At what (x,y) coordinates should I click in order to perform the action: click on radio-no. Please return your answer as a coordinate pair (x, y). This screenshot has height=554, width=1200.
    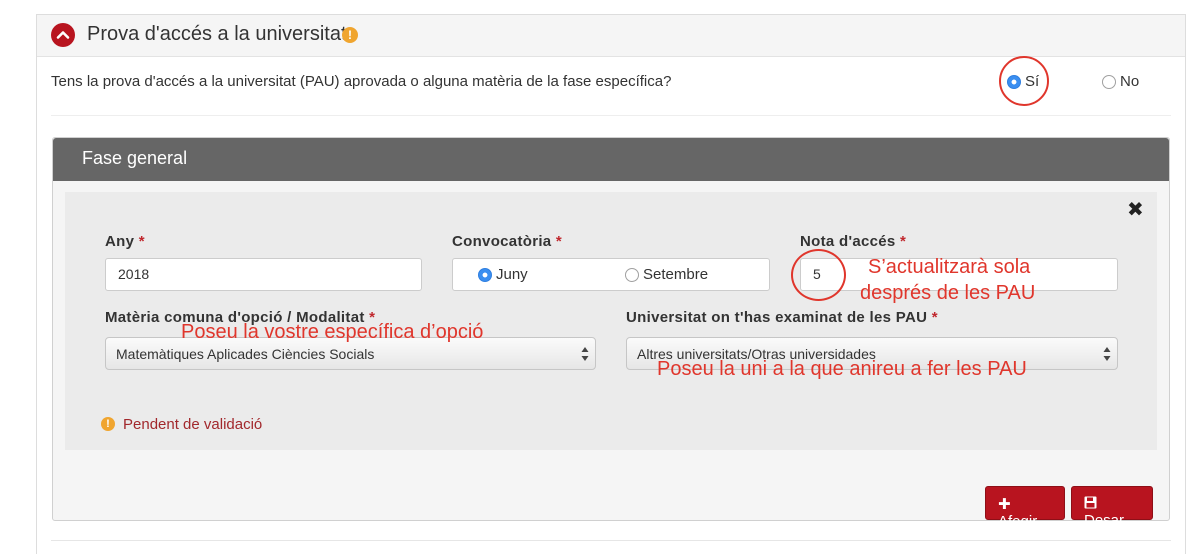
    Looking at the image, I should click on (1109, 82).